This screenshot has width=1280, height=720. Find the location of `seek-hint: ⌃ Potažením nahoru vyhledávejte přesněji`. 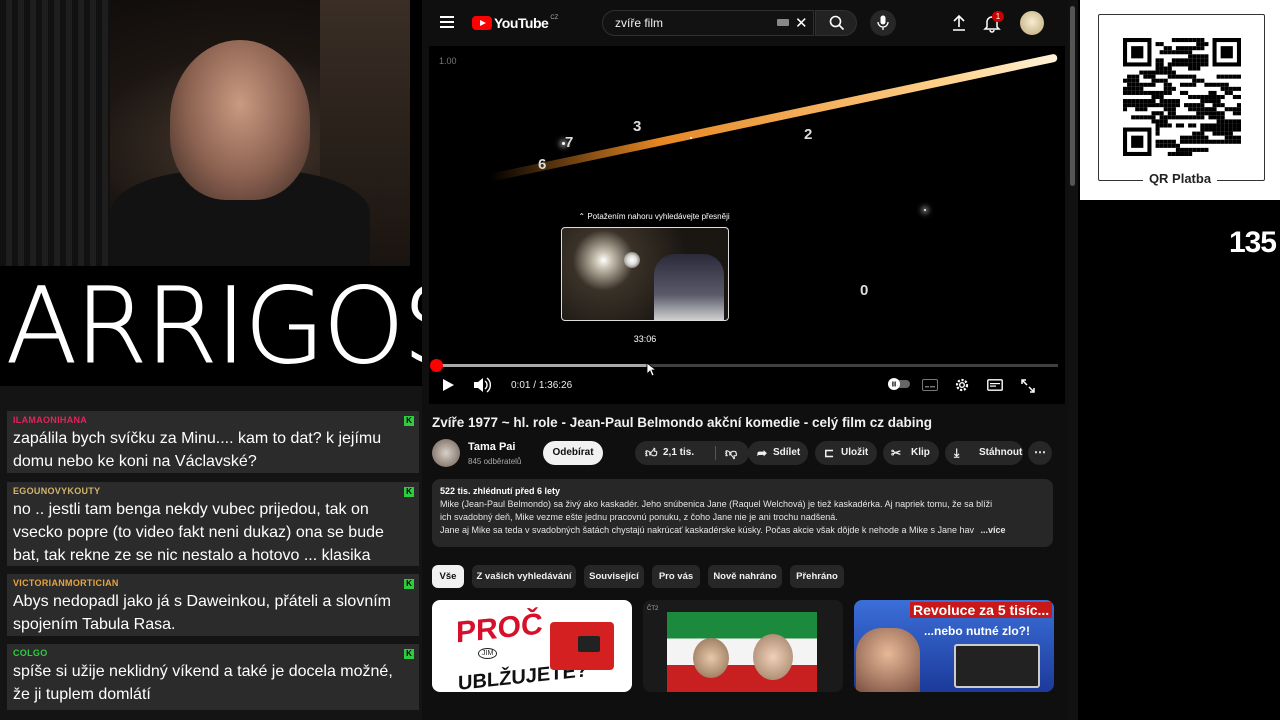

seek-hint: ⌃ Potažením nahoru vyhledávejte přesněji is located at coordinates (654, 216).